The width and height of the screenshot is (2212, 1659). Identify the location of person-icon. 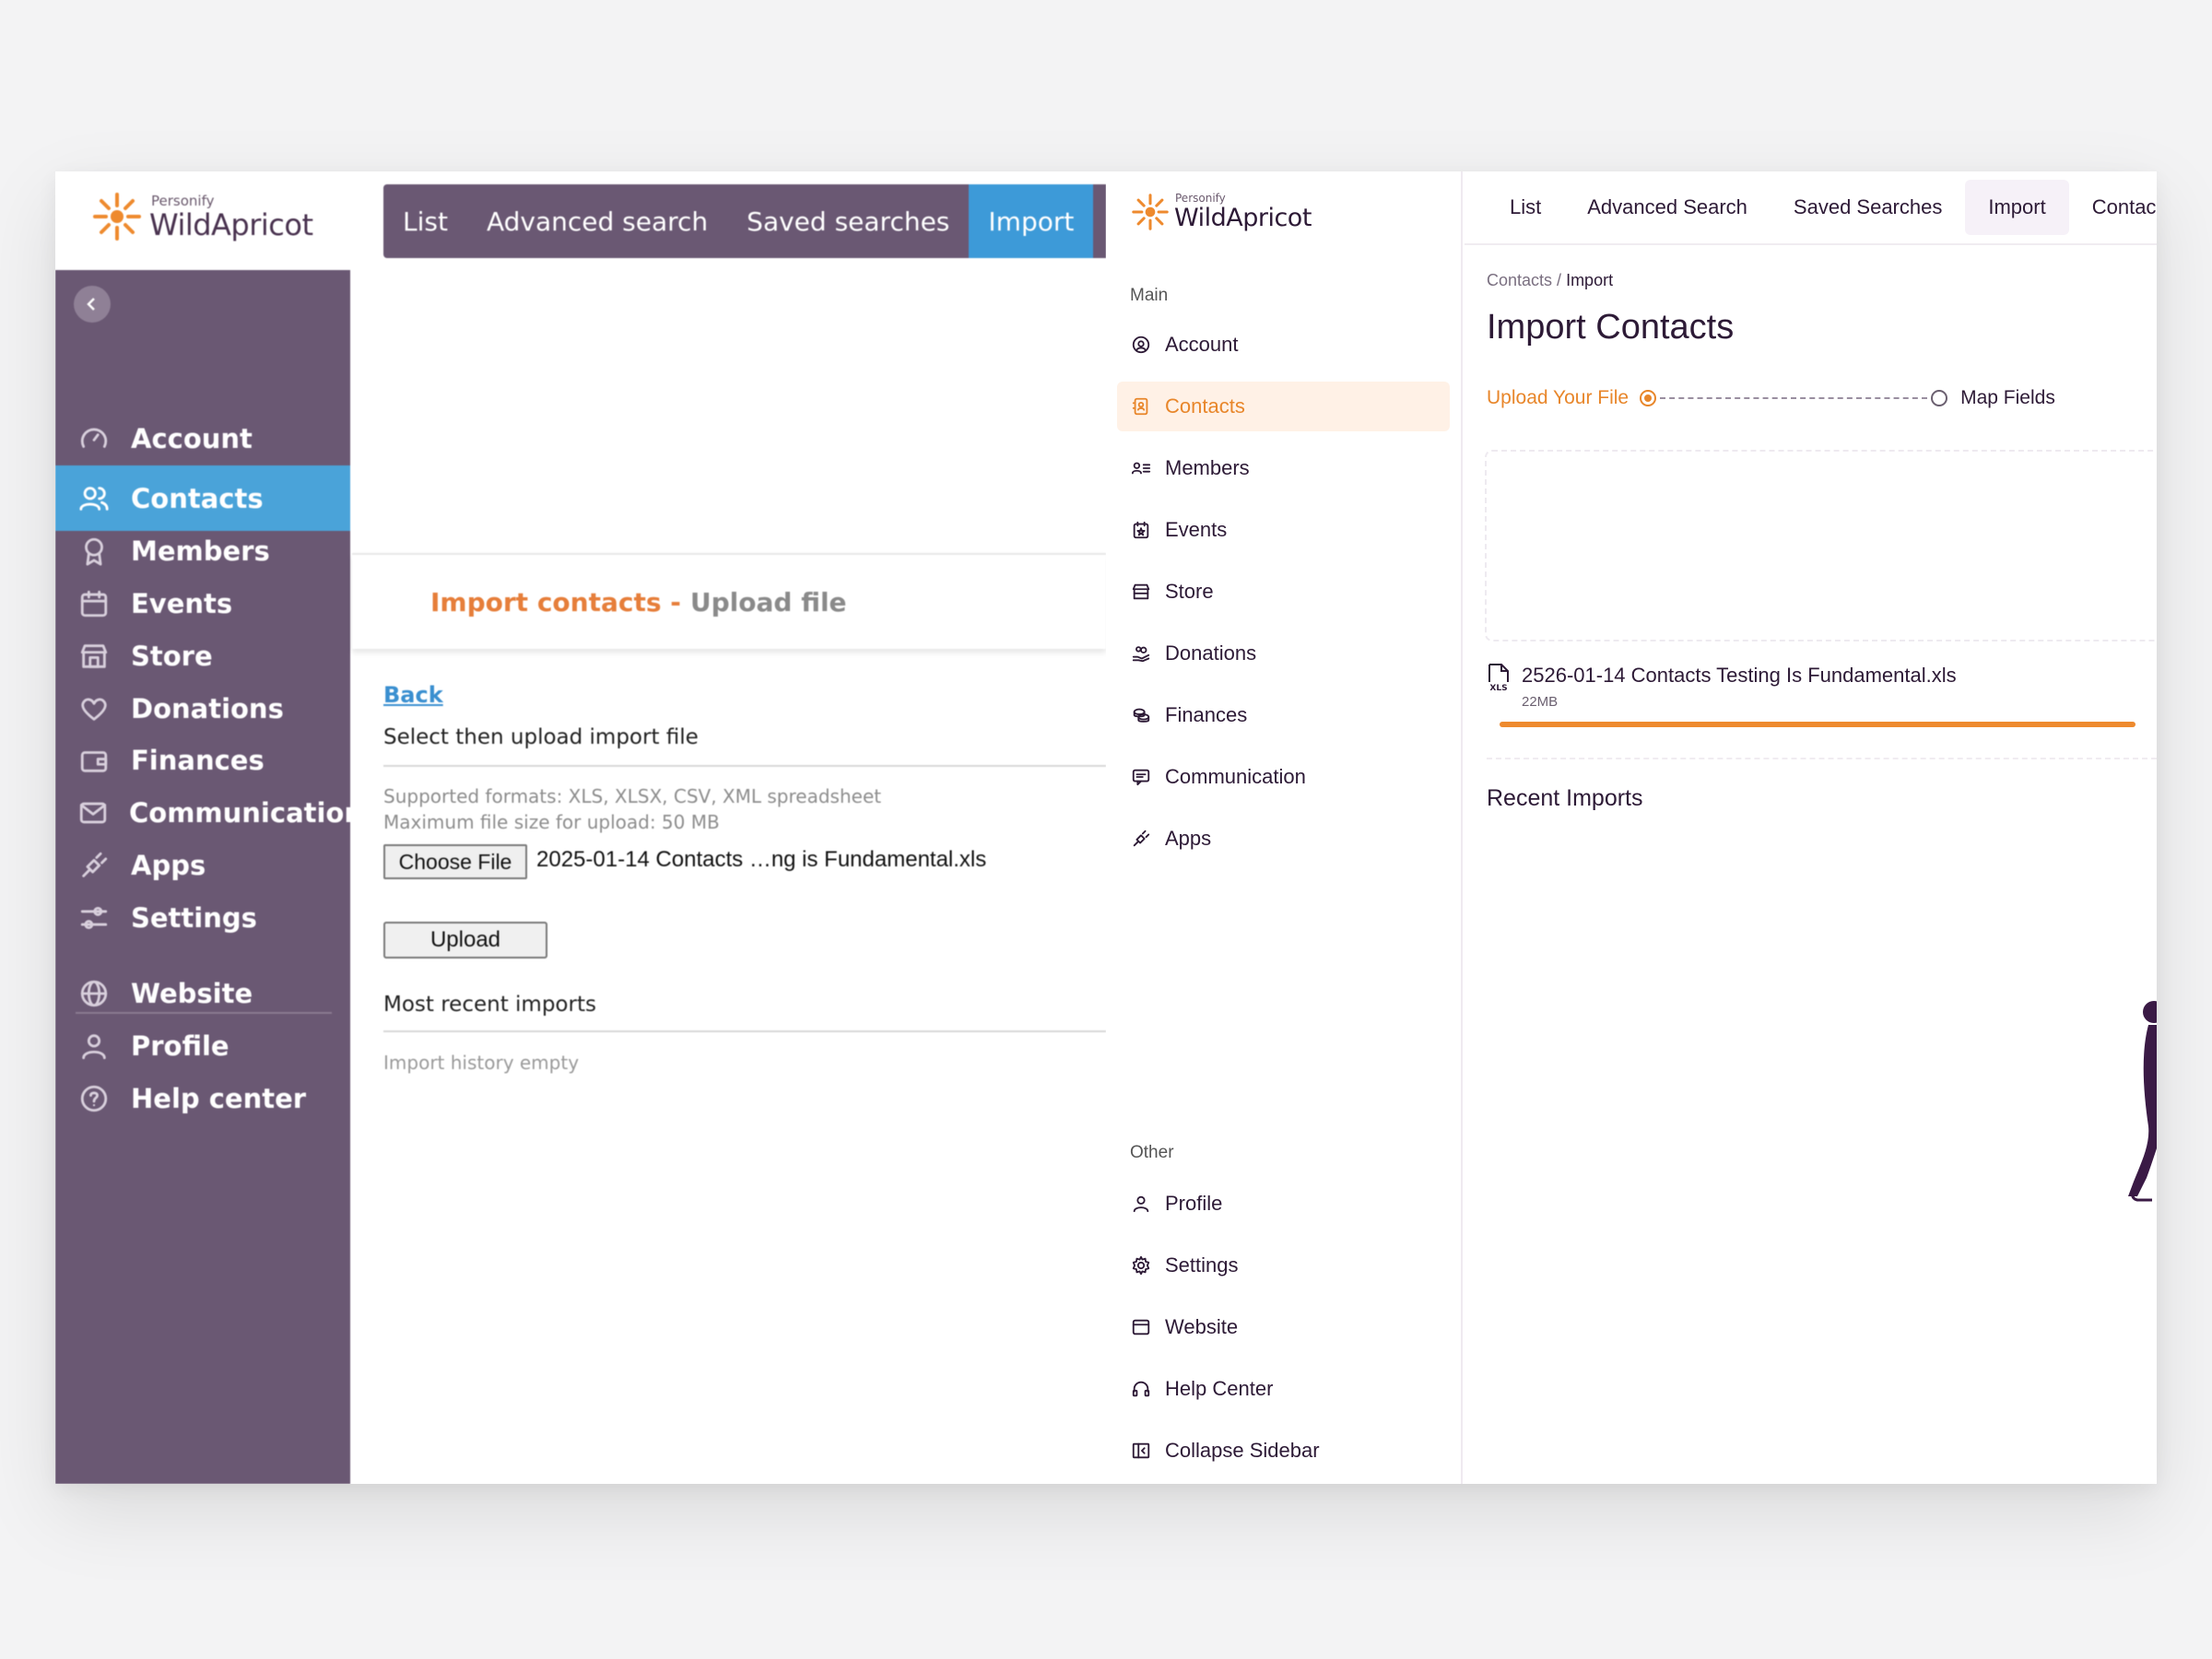
(1141, 1204).